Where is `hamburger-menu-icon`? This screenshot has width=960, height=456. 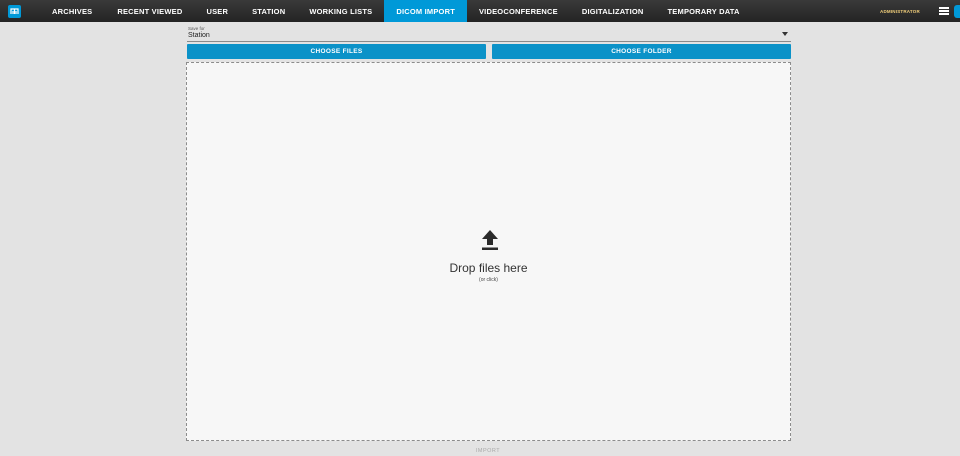
hamburger-menu-icon is located at coordinates (944, 11).